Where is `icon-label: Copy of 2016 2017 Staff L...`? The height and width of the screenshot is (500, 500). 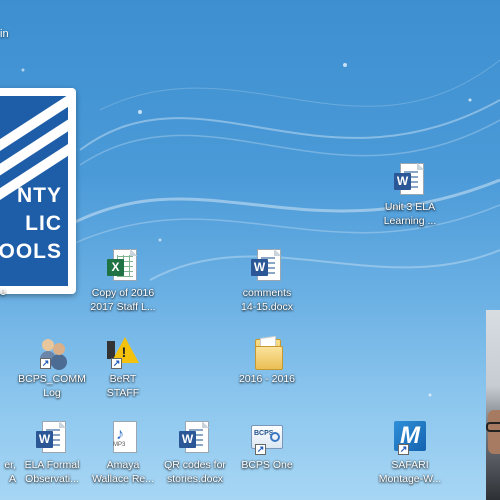
icon-label: Copy of 2016 2017 Staff L... is located at coordinates (123, 300).